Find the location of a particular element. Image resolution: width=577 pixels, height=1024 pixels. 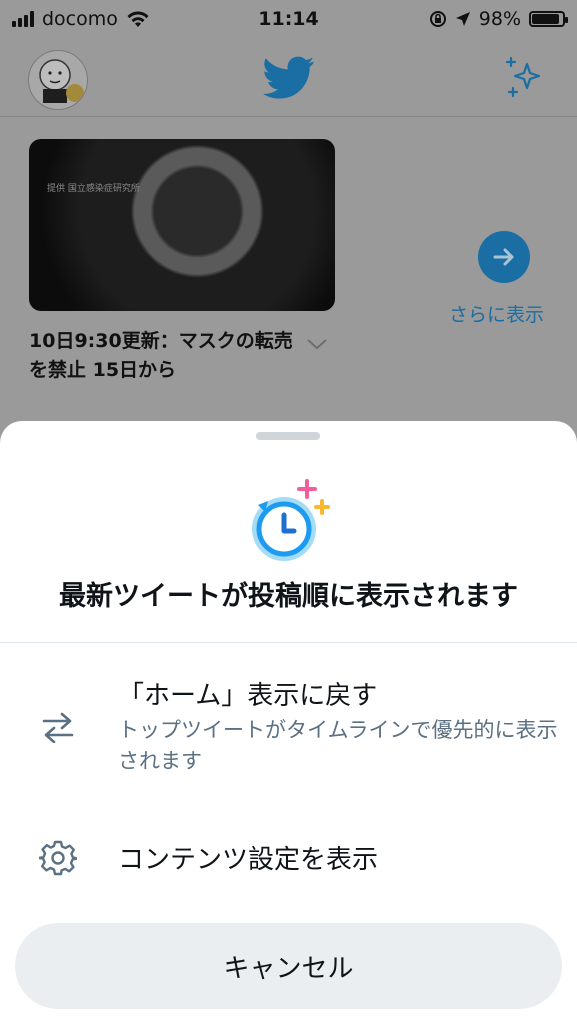

return-to-home-option: 「ホーム」表示に戻す トップツイートがタイムラインで優先的に表示されます is located at coordinates (288, 731).